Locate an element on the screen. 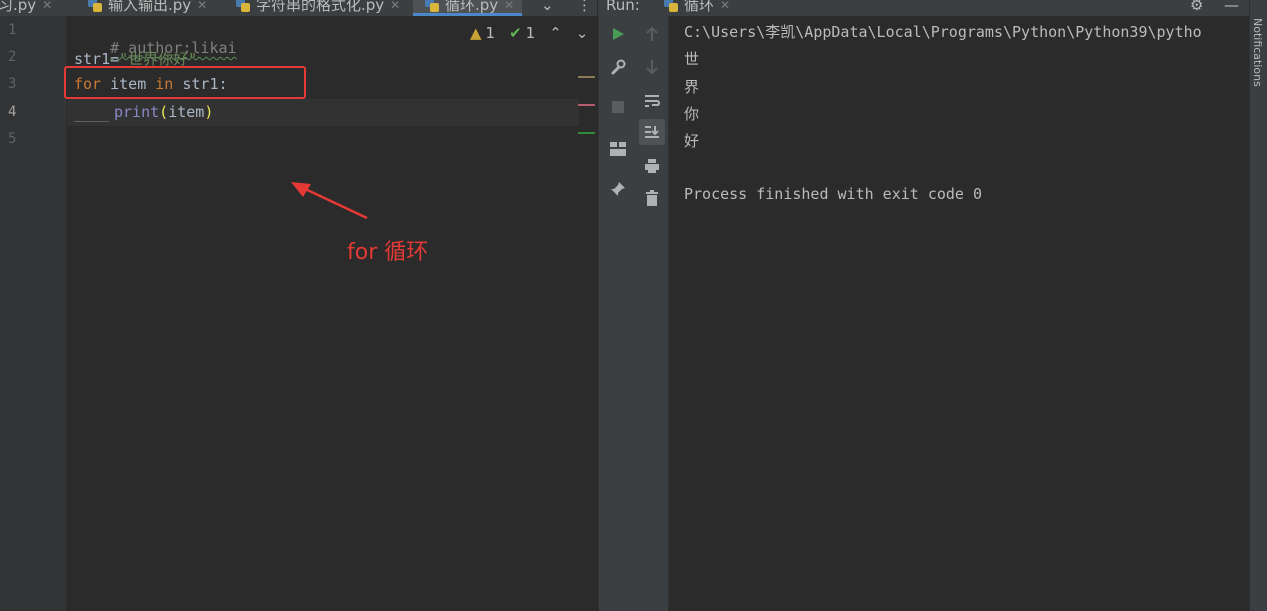 This screenshot has height=611, width=1267. inspection-widget: ▲ 1 ✔ 1 ⌃ ⌄ is located at coordinates (529, 33).